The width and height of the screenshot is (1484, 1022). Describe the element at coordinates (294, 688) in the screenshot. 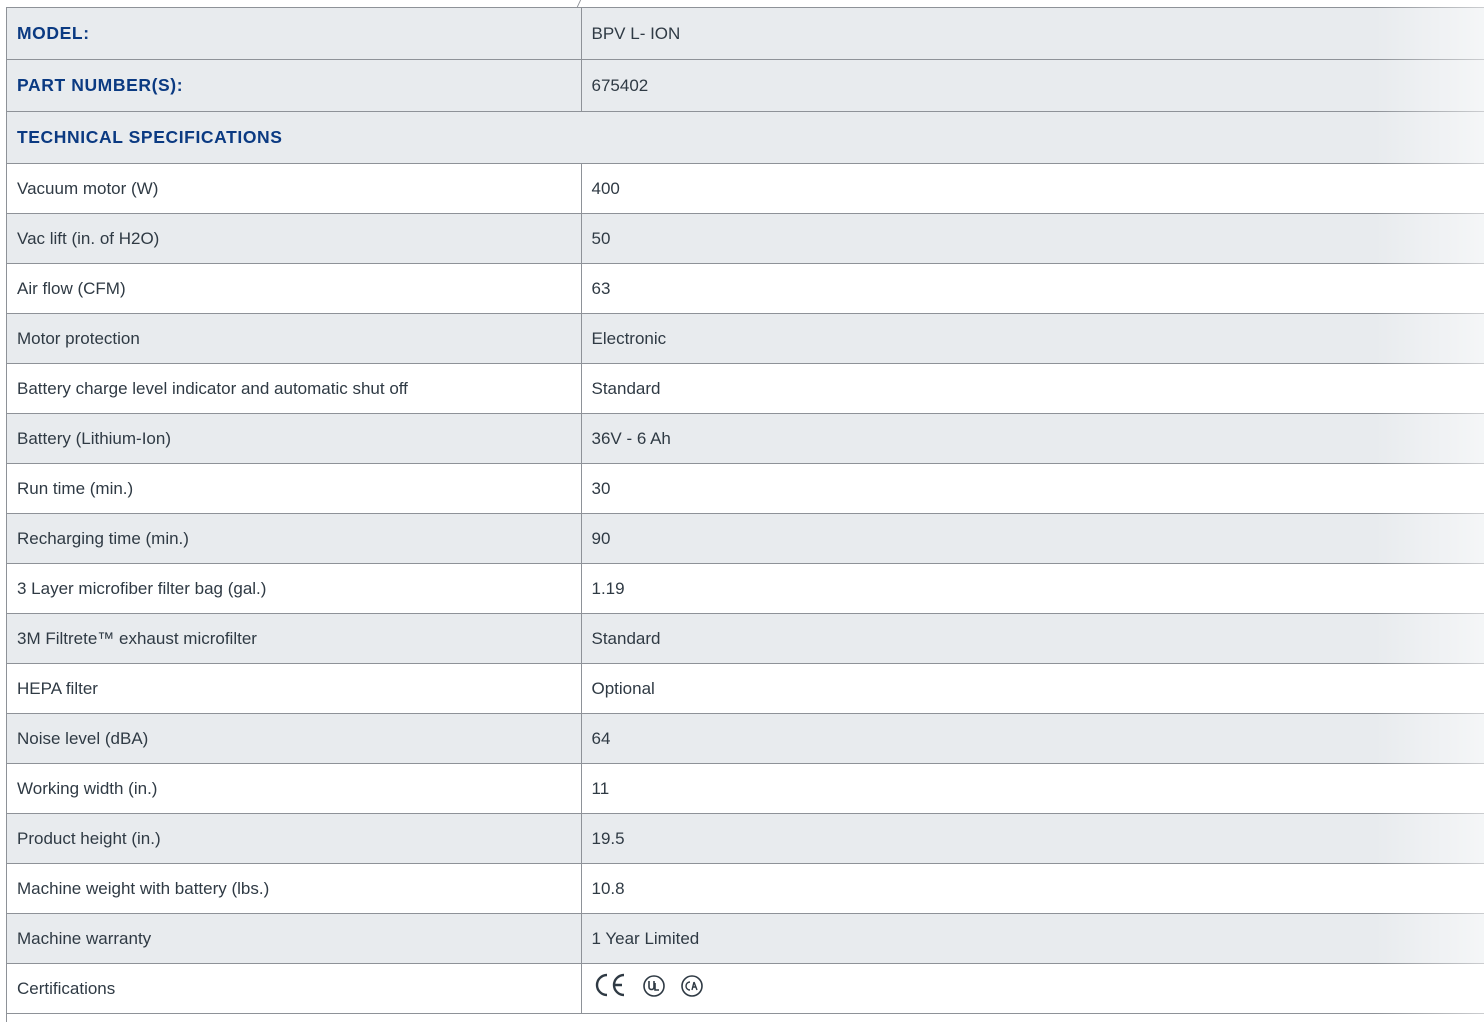

I see `spec-label: HEPA filter` at that location.